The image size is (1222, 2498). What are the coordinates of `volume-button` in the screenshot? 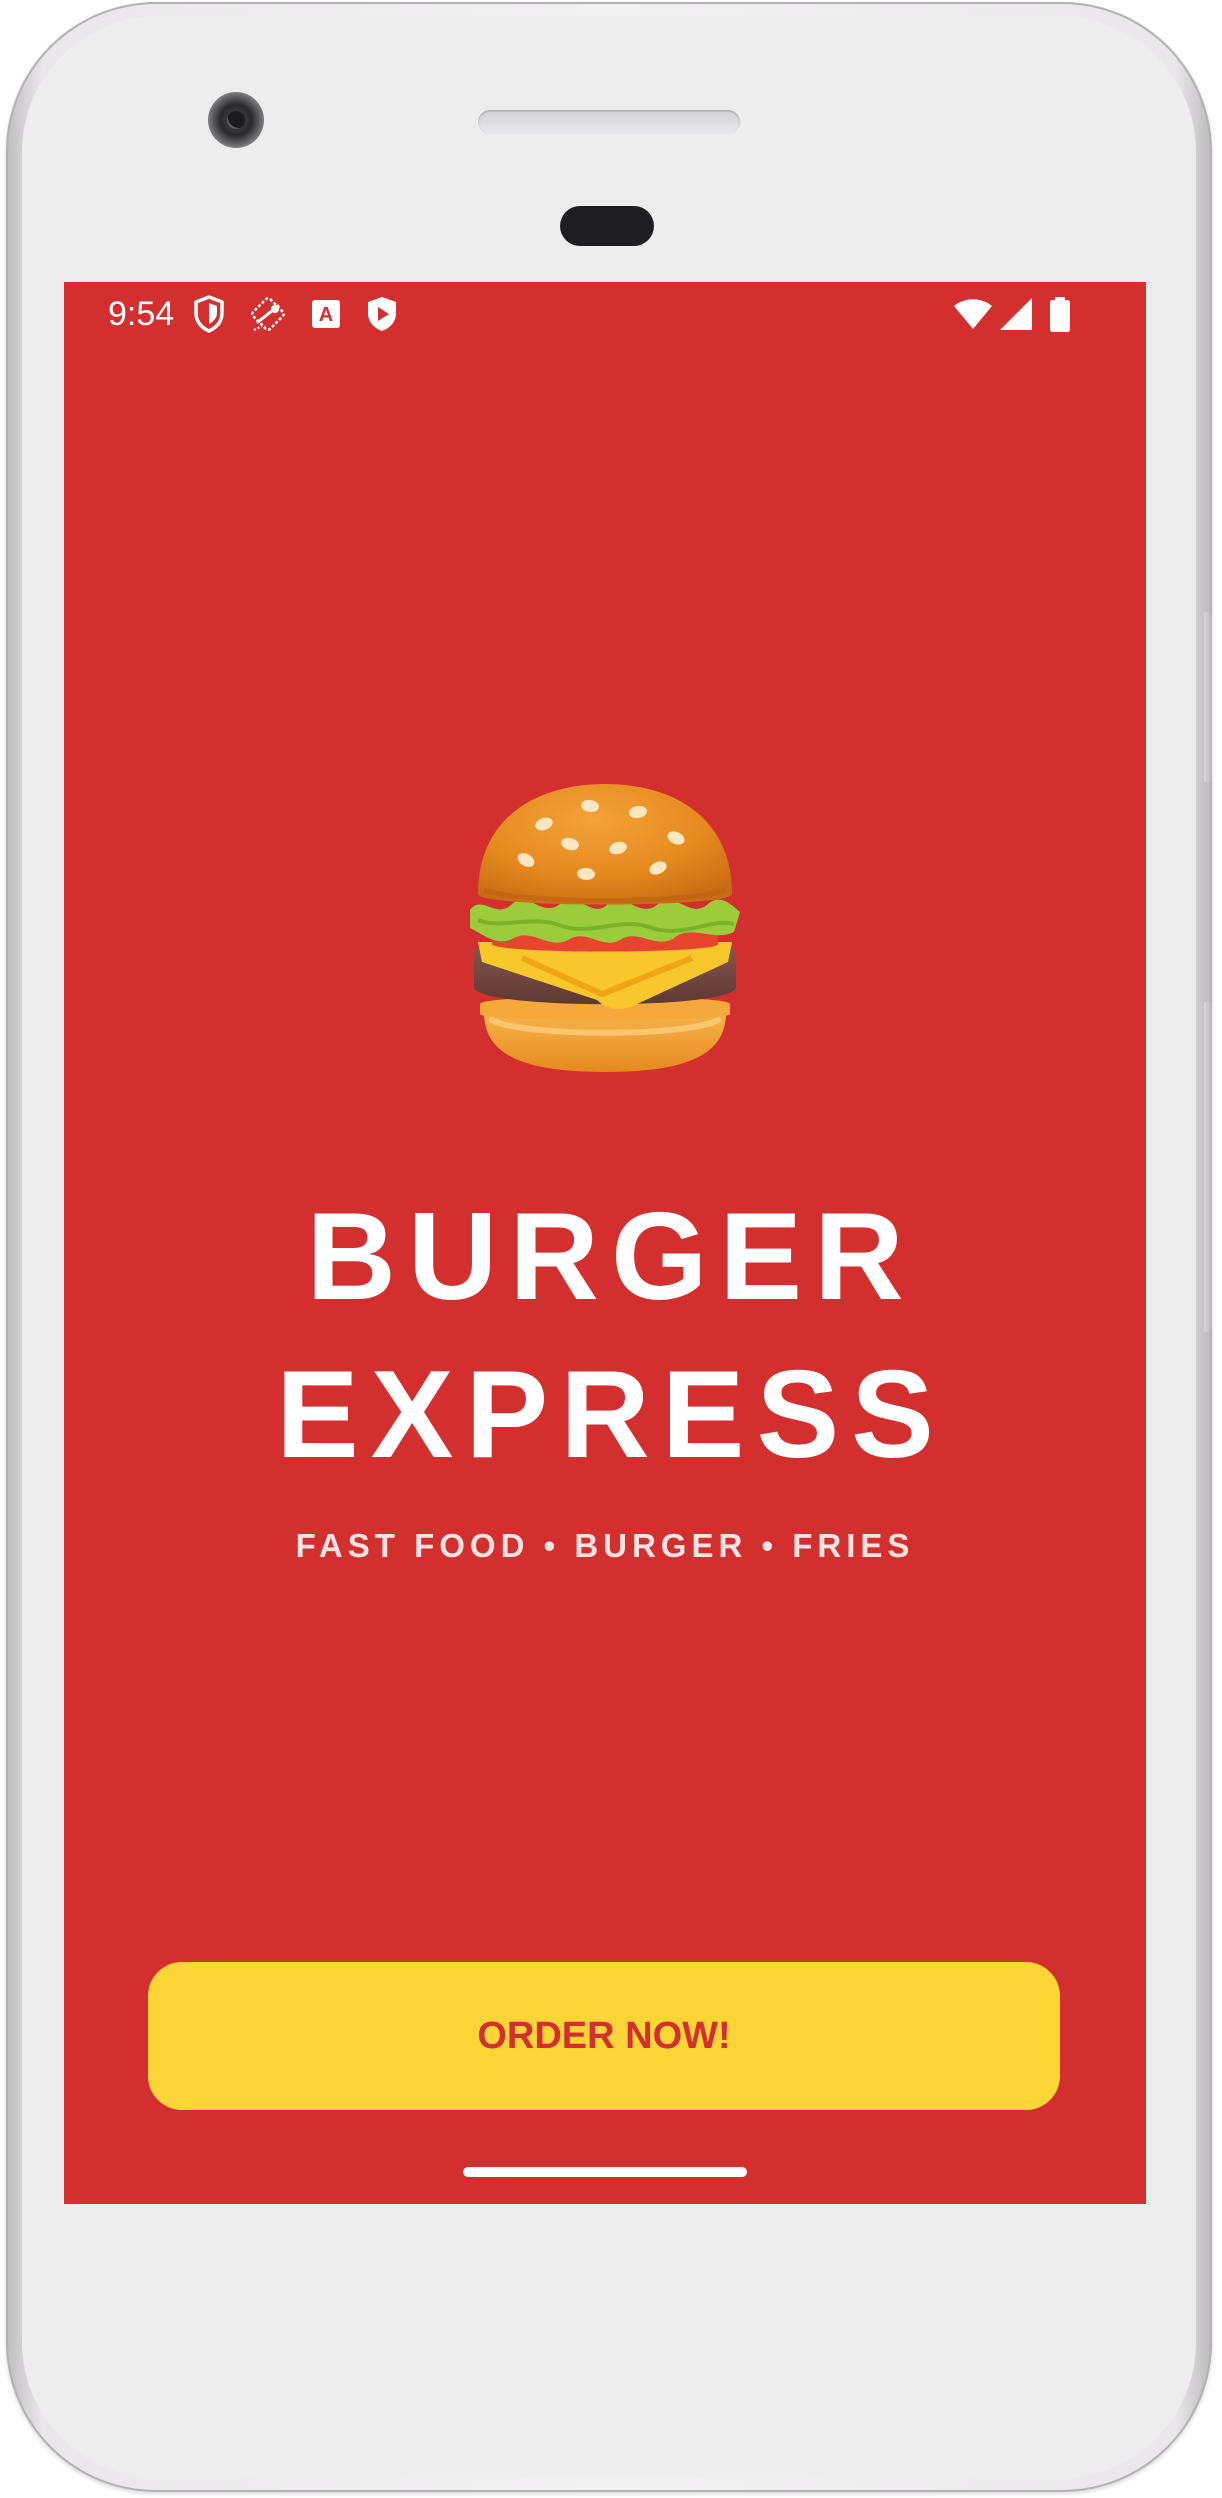 It's located at (1208, 1167).